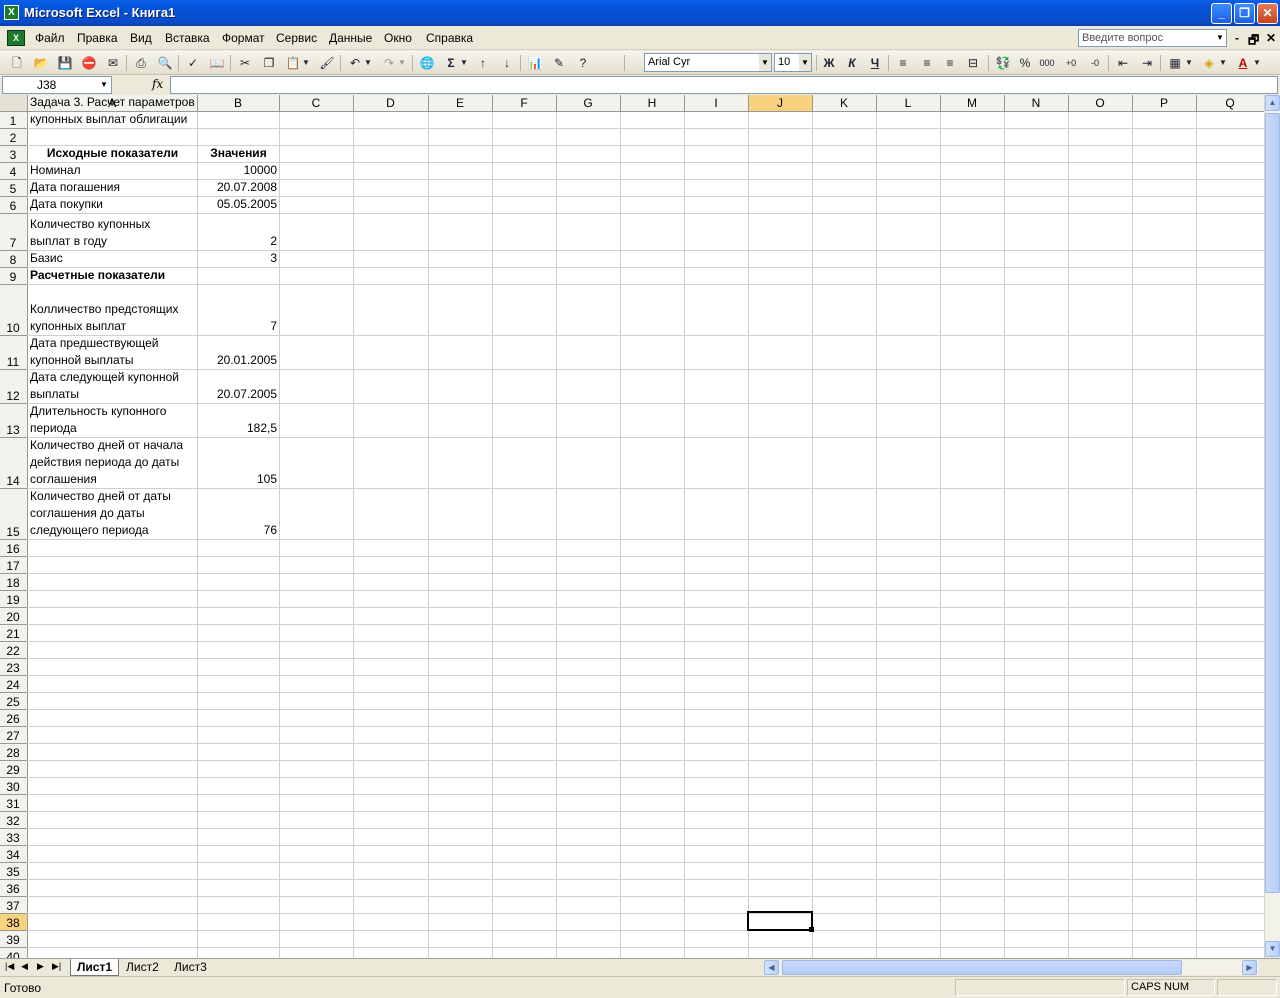 Image resolution: width=1280 pixels, height=998 pixels. What do you see at coordinates (771, 967) in the screenshot?
I see `scroll-left-icon: ◀` at bounding box center [771, 967].